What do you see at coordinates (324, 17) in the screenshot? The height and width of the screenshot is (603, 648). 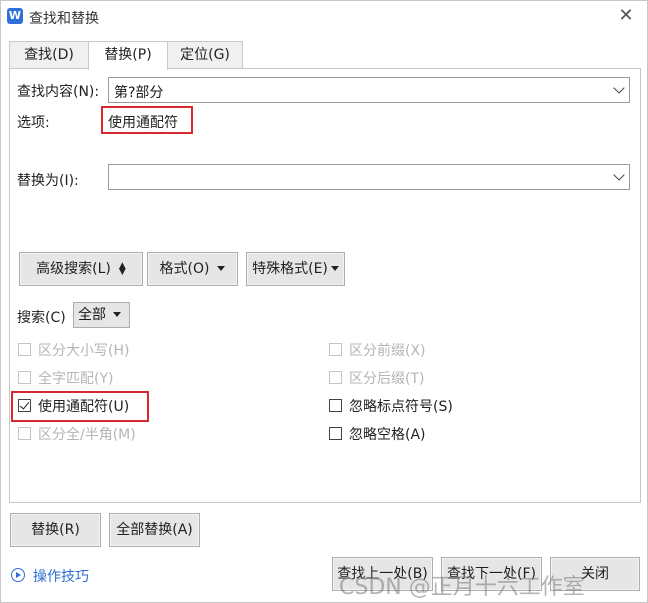 I see `title-bar: W 查找和替换 ✕` at bounding box center [324, 17].